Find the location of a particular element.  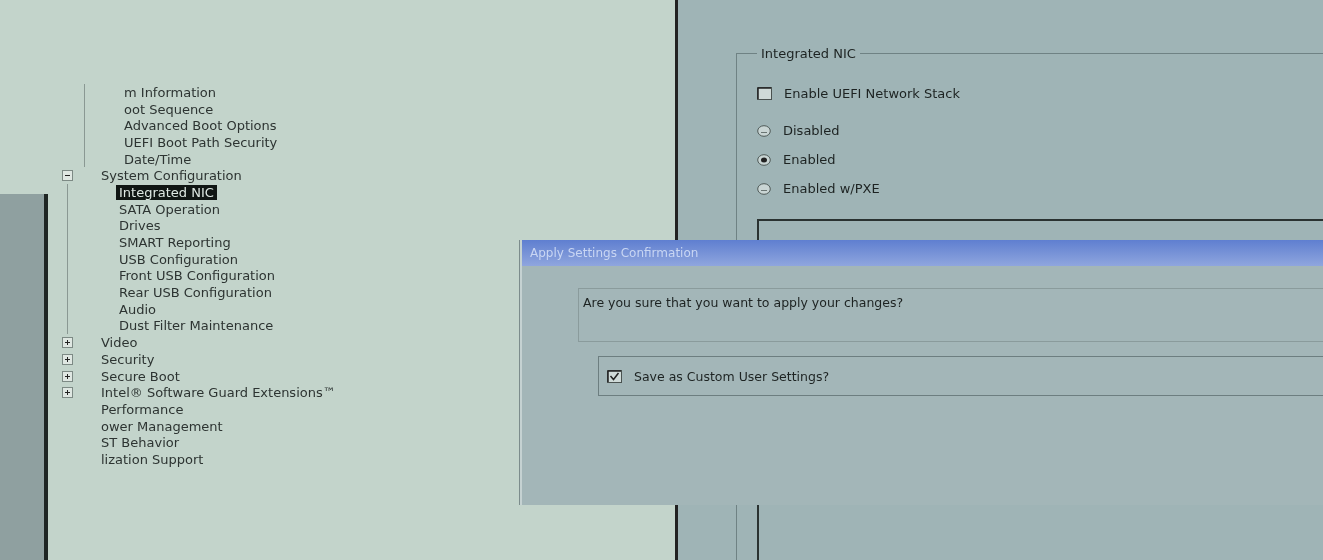

checkbox-label: Enable UEFI Network Stack is located at coordinates (872, 93).